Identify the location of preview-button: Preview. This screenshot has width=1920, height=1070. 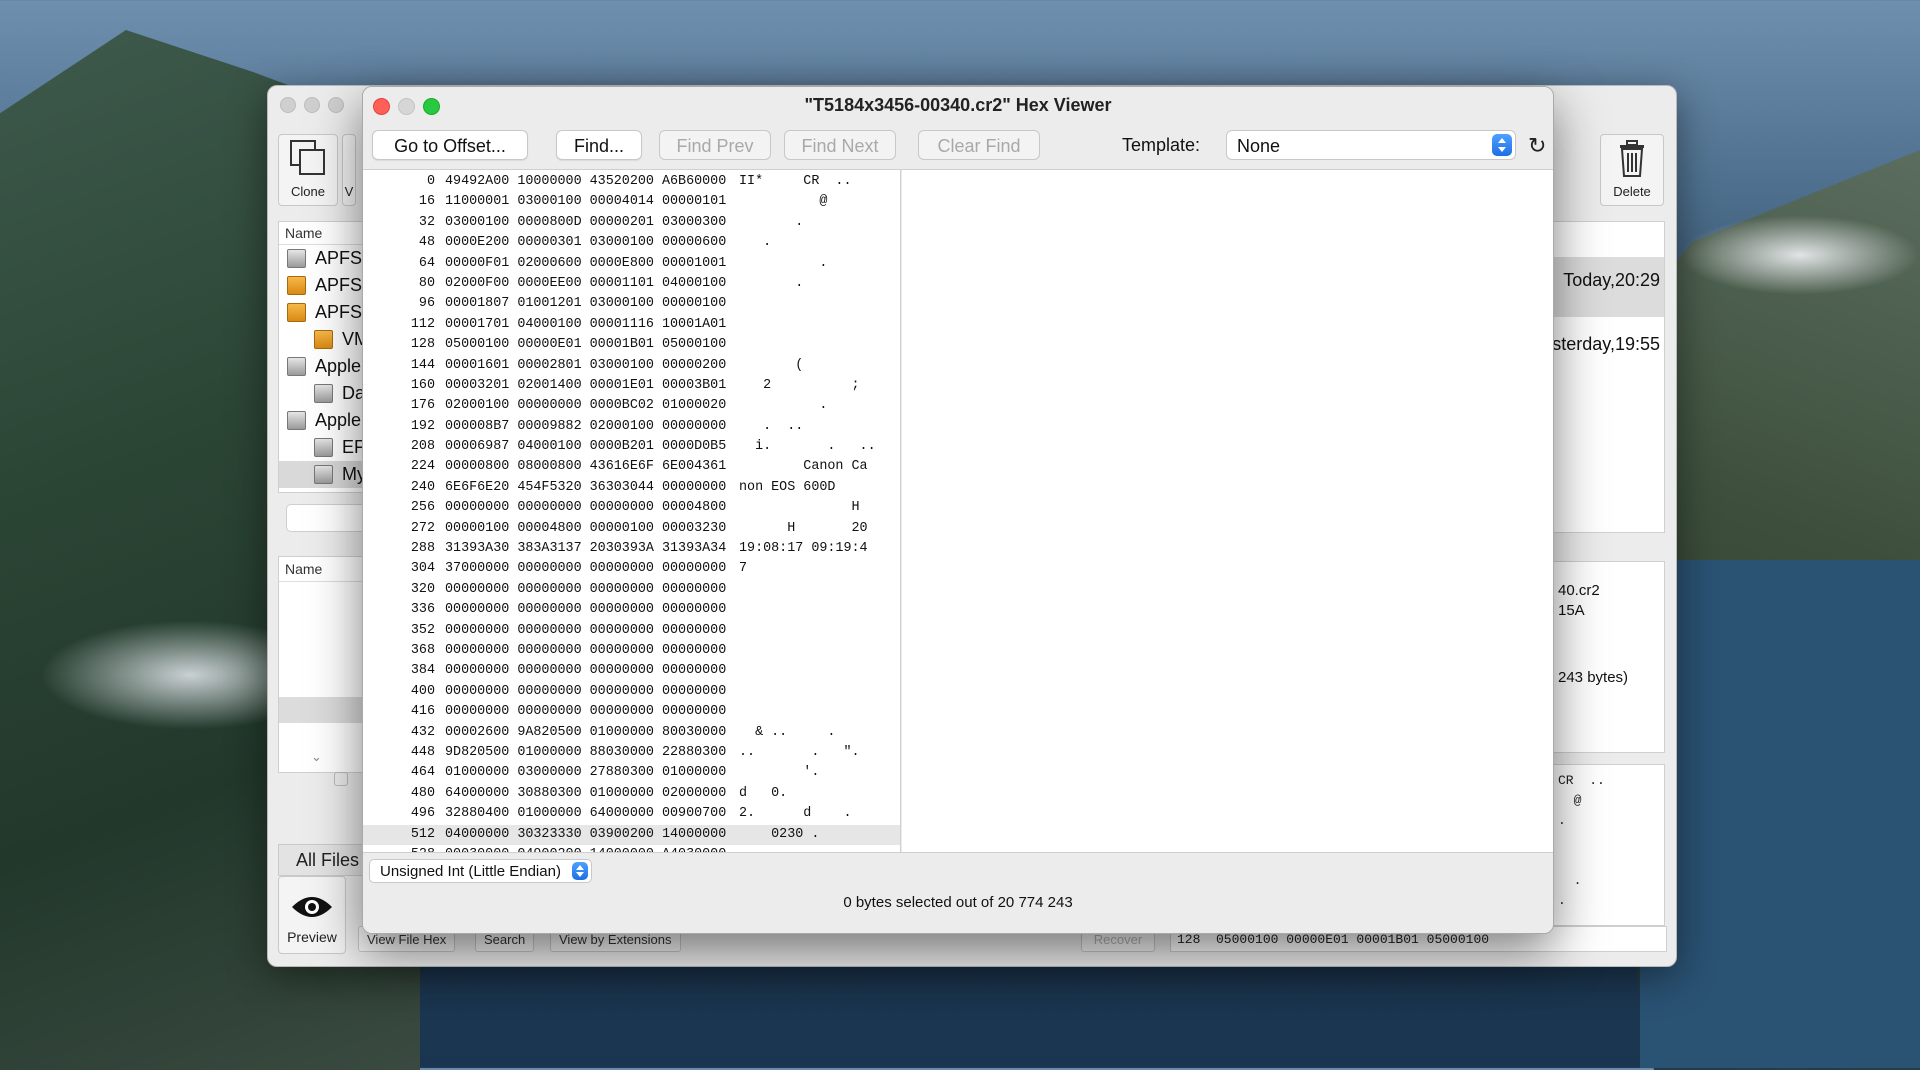
(312, 915).